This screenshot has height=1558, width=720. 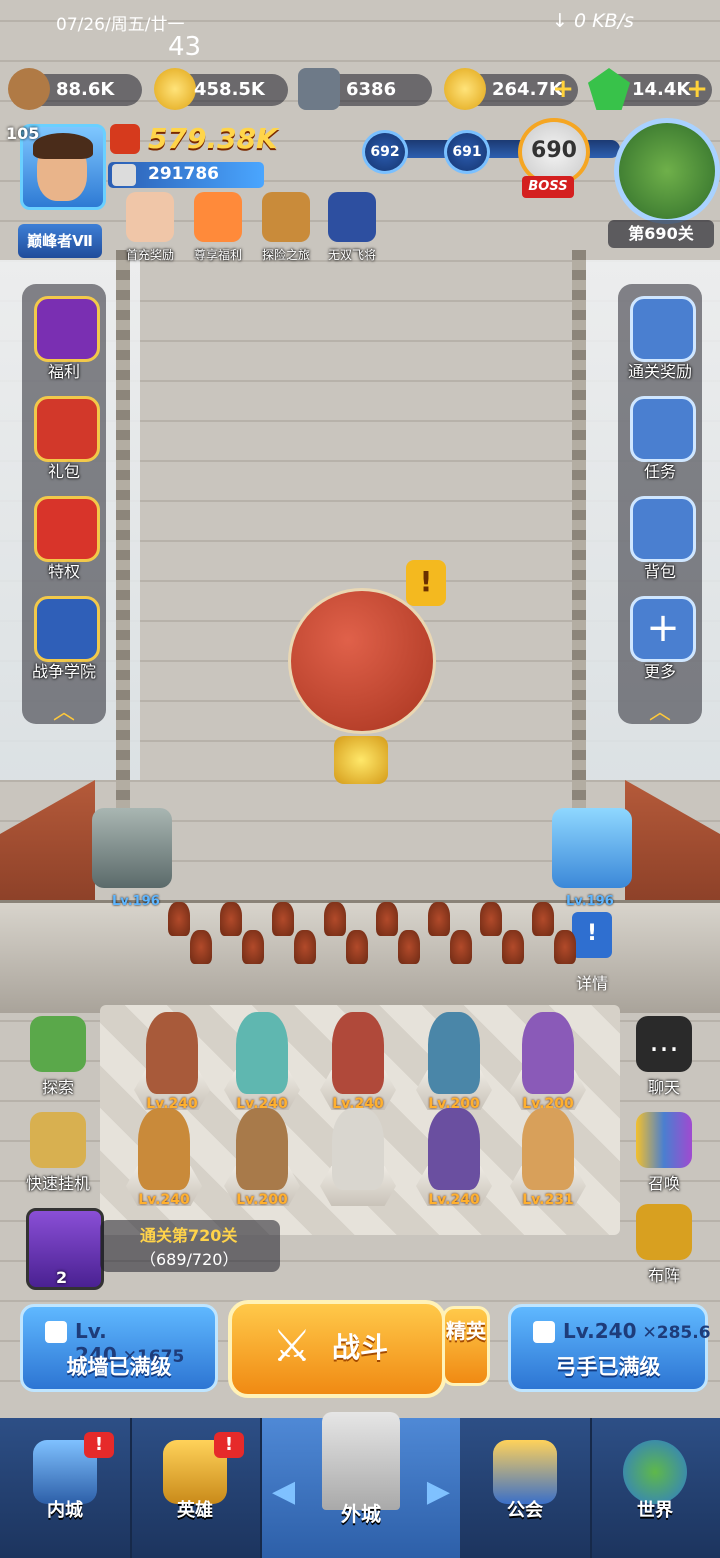 What do you see at coordinates (663, 329) in the screenshot?
I see `gift-box-icon` at bounding box center [663, 329].